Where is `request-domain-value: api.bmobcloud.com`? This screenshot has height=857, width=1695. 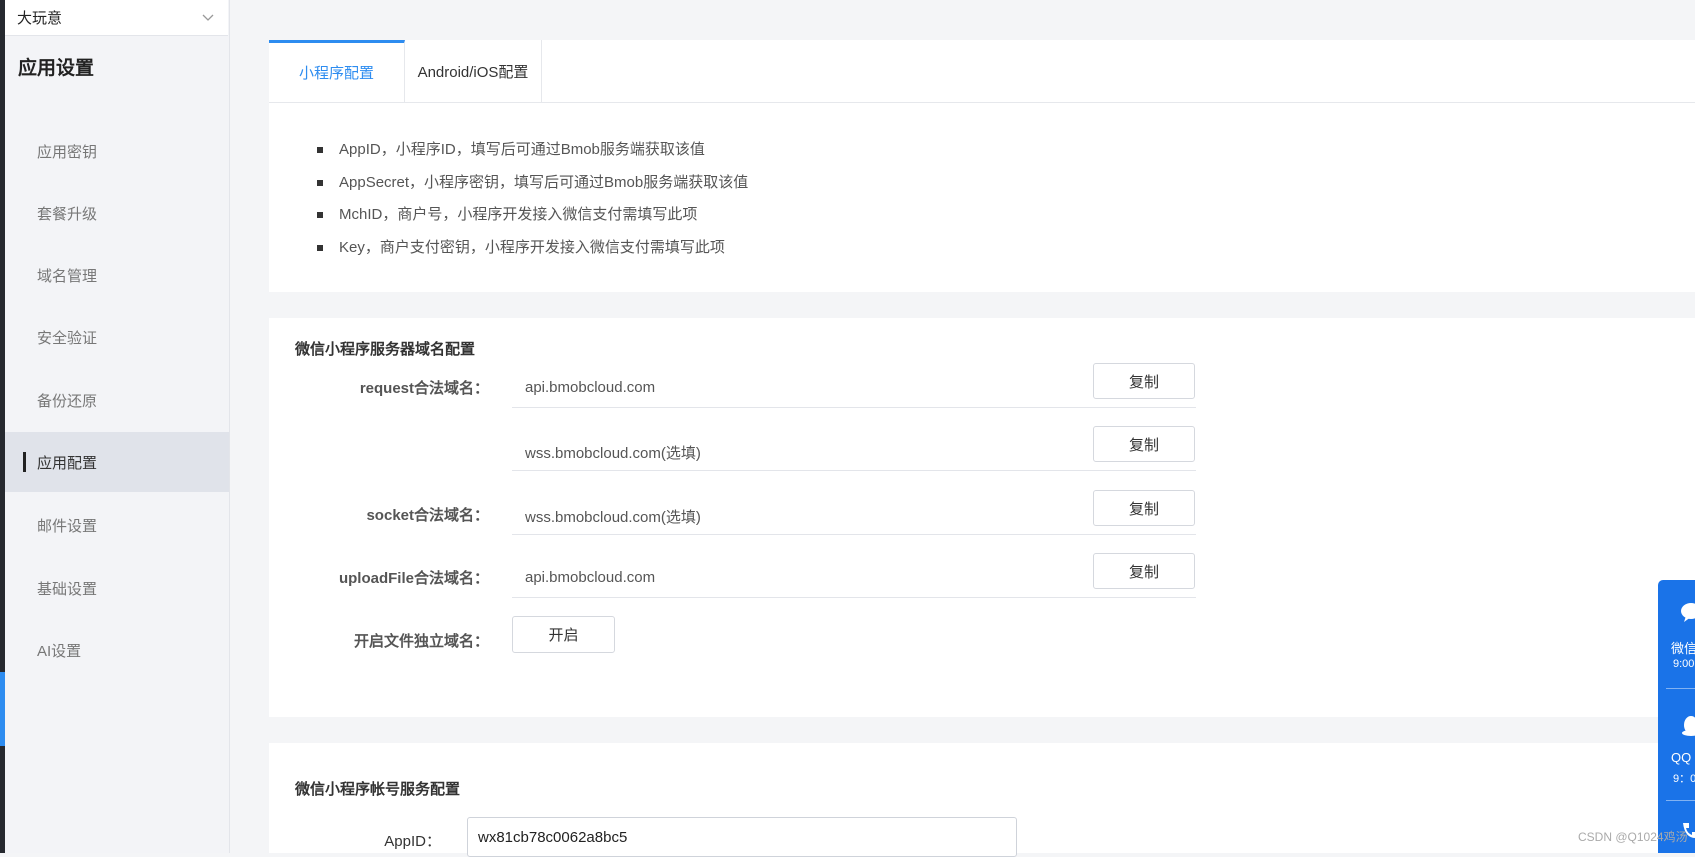
request-domain-value: api.bmobcloud.com is located at coordinates (590, 387).